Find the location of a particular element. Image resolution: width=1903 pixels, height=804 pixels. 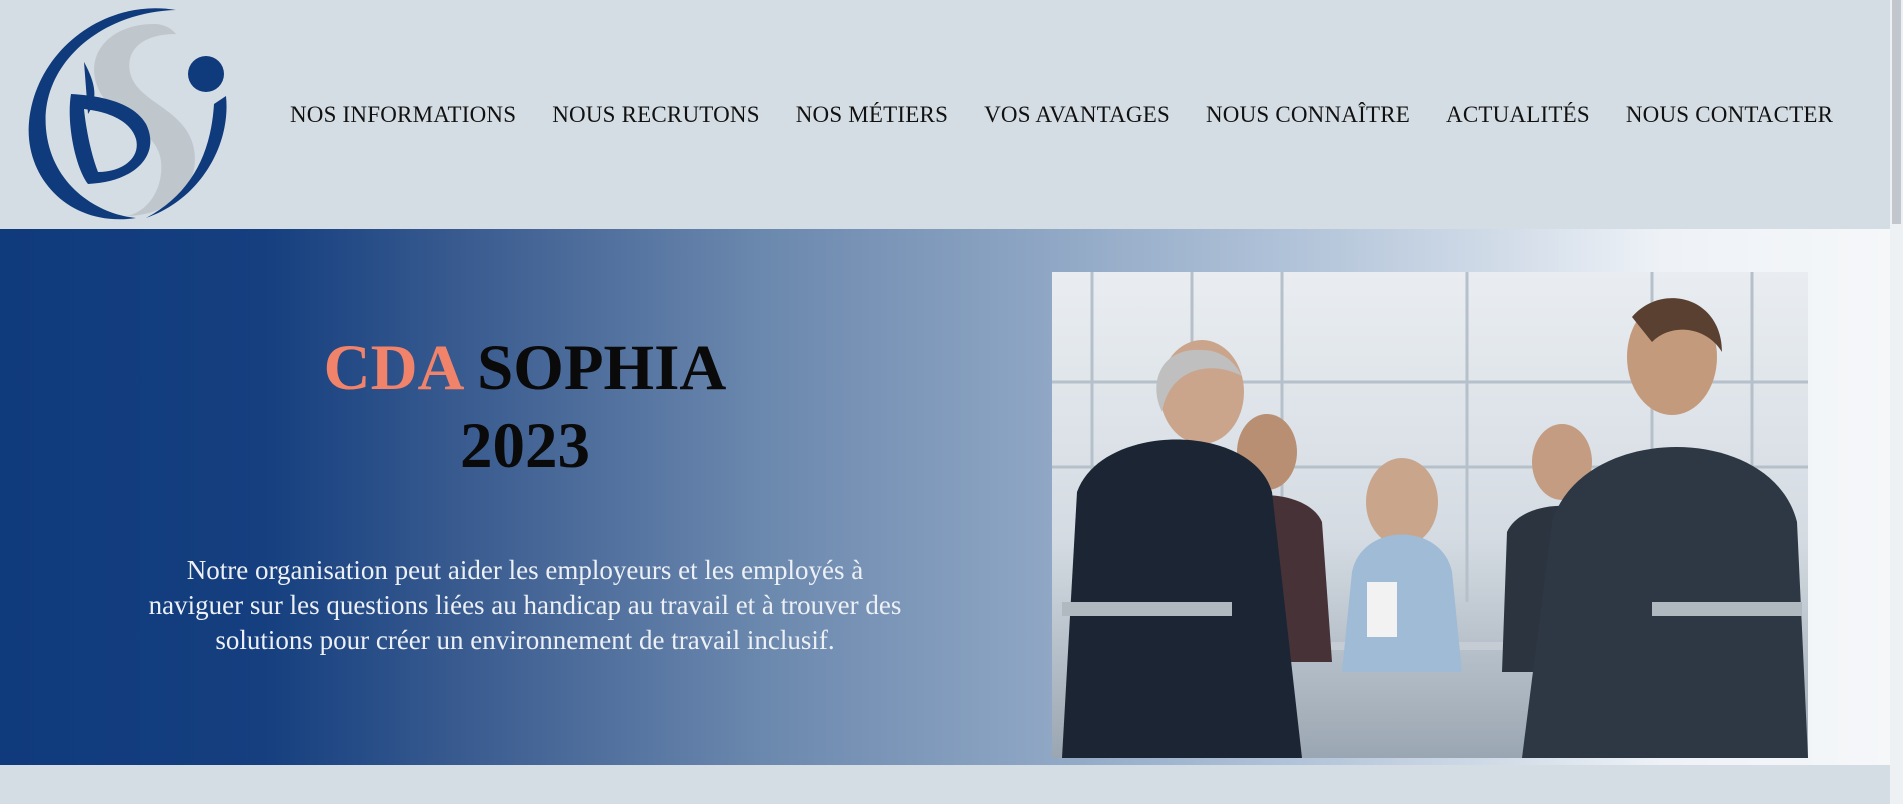

scrollbar-thumb is located at coordinates (1896, 112).